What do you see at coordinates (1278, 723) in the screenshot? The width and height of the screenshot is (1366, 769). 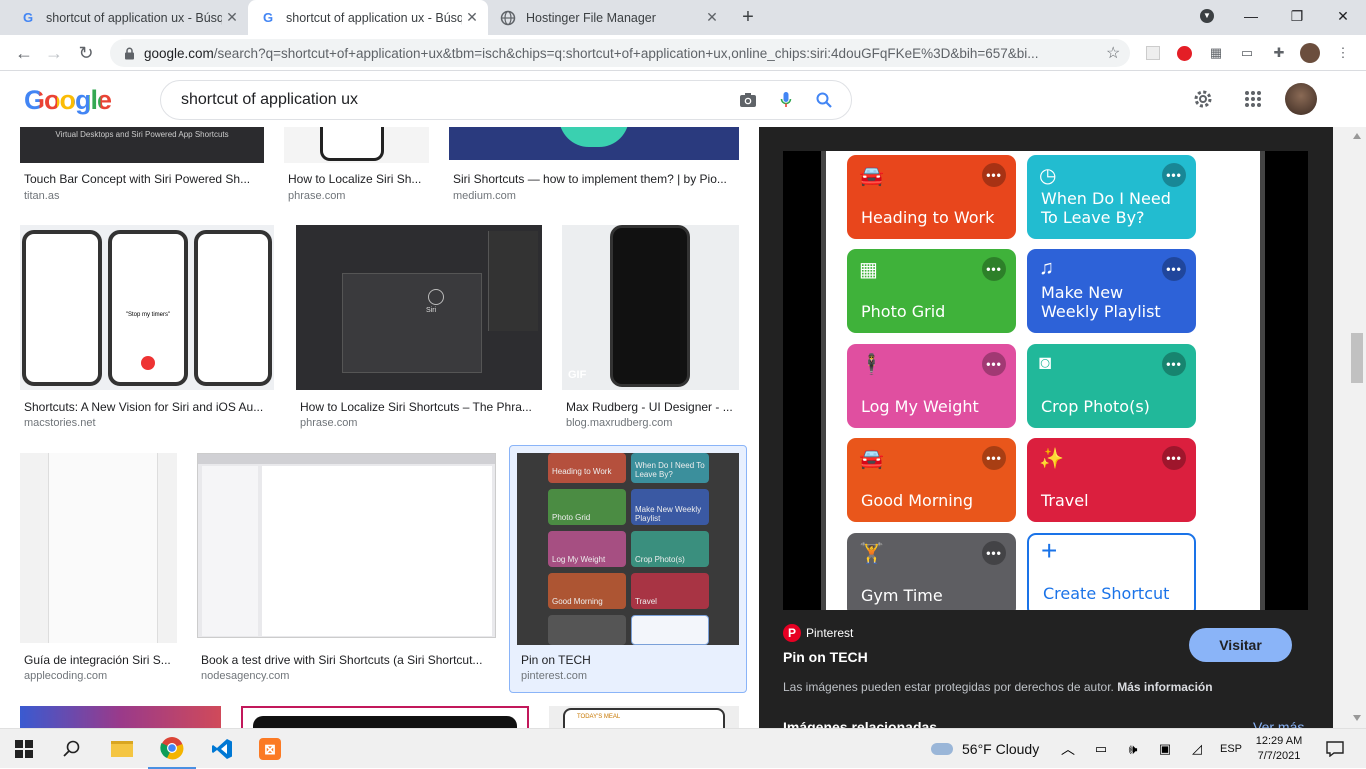 I see `see-more-link: Ver más` at bounding box center [1278, 723].